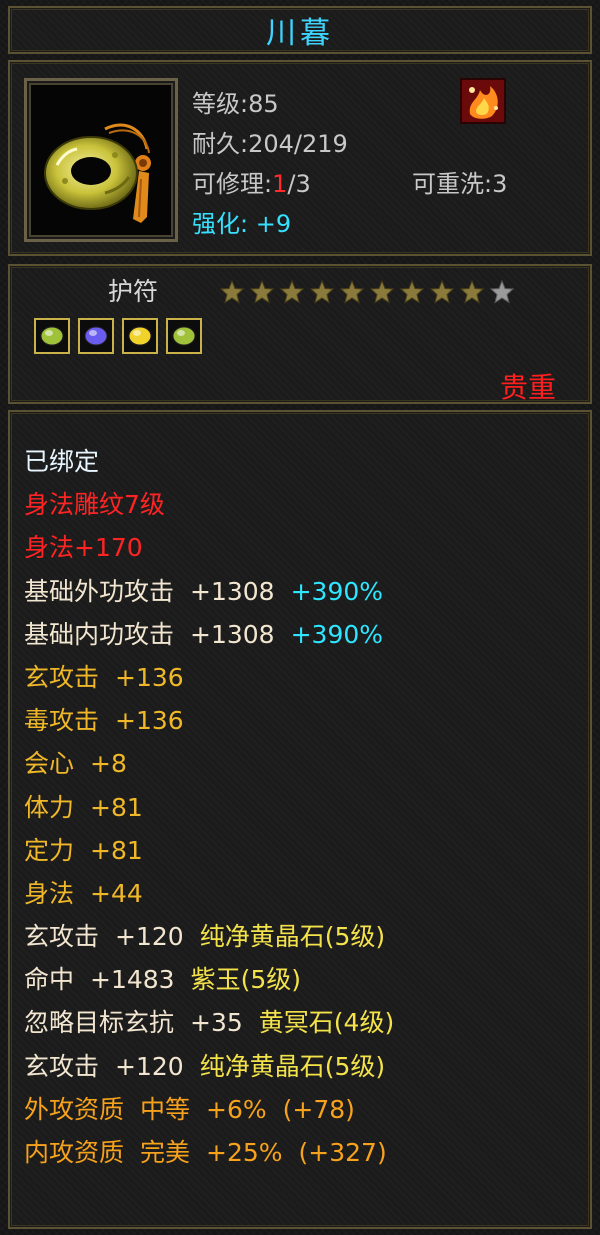  Describe the element at coordinates (326, 1023) in the screenshot. I see `attribute-part: 黄冥石(4级)` at that location.